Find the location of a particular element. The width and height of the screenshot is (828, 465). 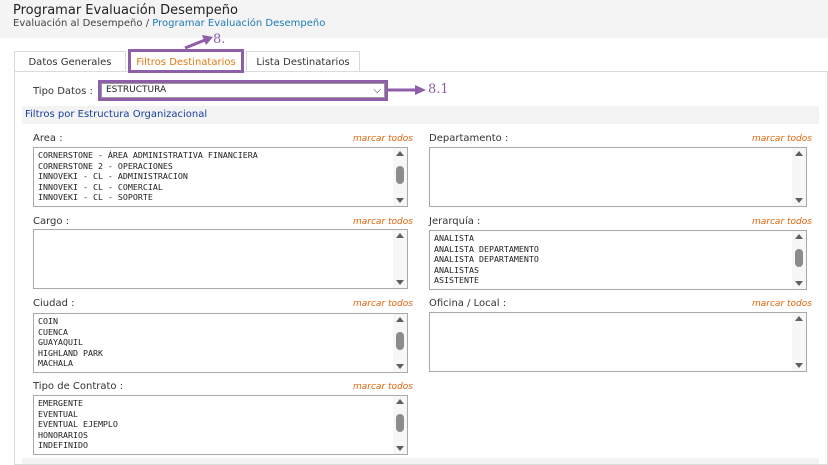

breadcrumb-root: Evaluación al Desempeño is located at coordinates (78, 23).